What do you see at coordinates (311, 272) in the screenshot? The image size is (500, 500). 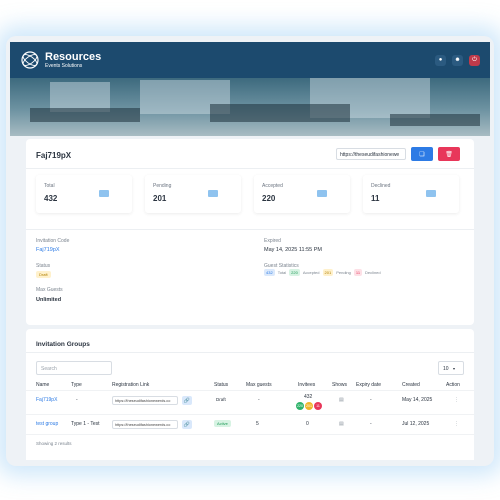 I see `gstat-accepted-label: Accepted` at bounding box center [311, 272].